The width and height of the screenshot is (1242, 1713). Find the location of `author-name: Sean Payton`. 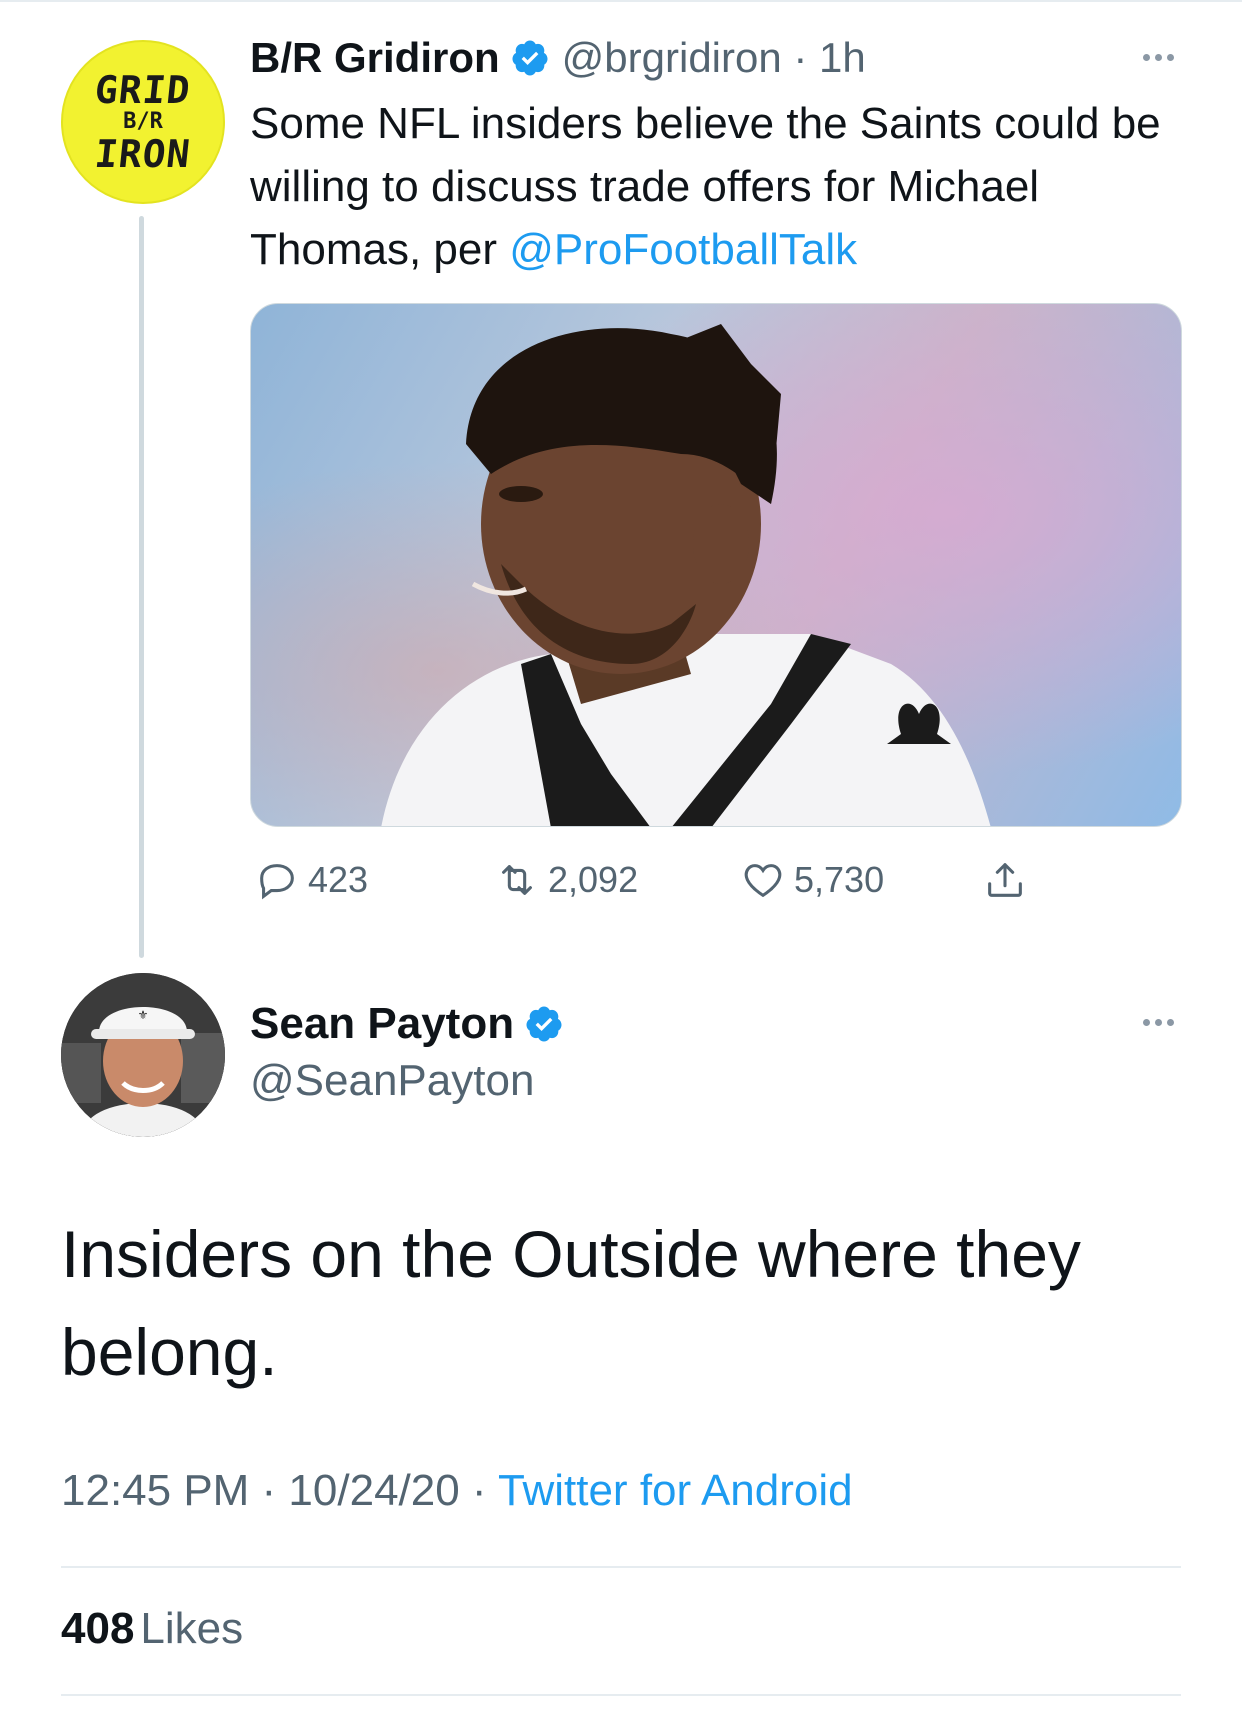

author-name: Sean Payton is located at coordinates (382, 1024).